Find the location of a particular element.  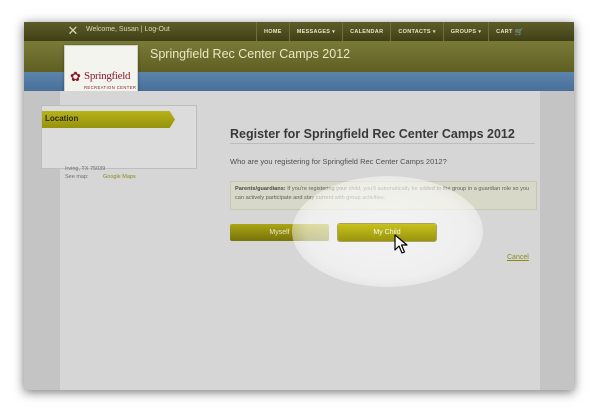

logo-subtitle: RECREATION CENTER is located at coordinates (110, 87).